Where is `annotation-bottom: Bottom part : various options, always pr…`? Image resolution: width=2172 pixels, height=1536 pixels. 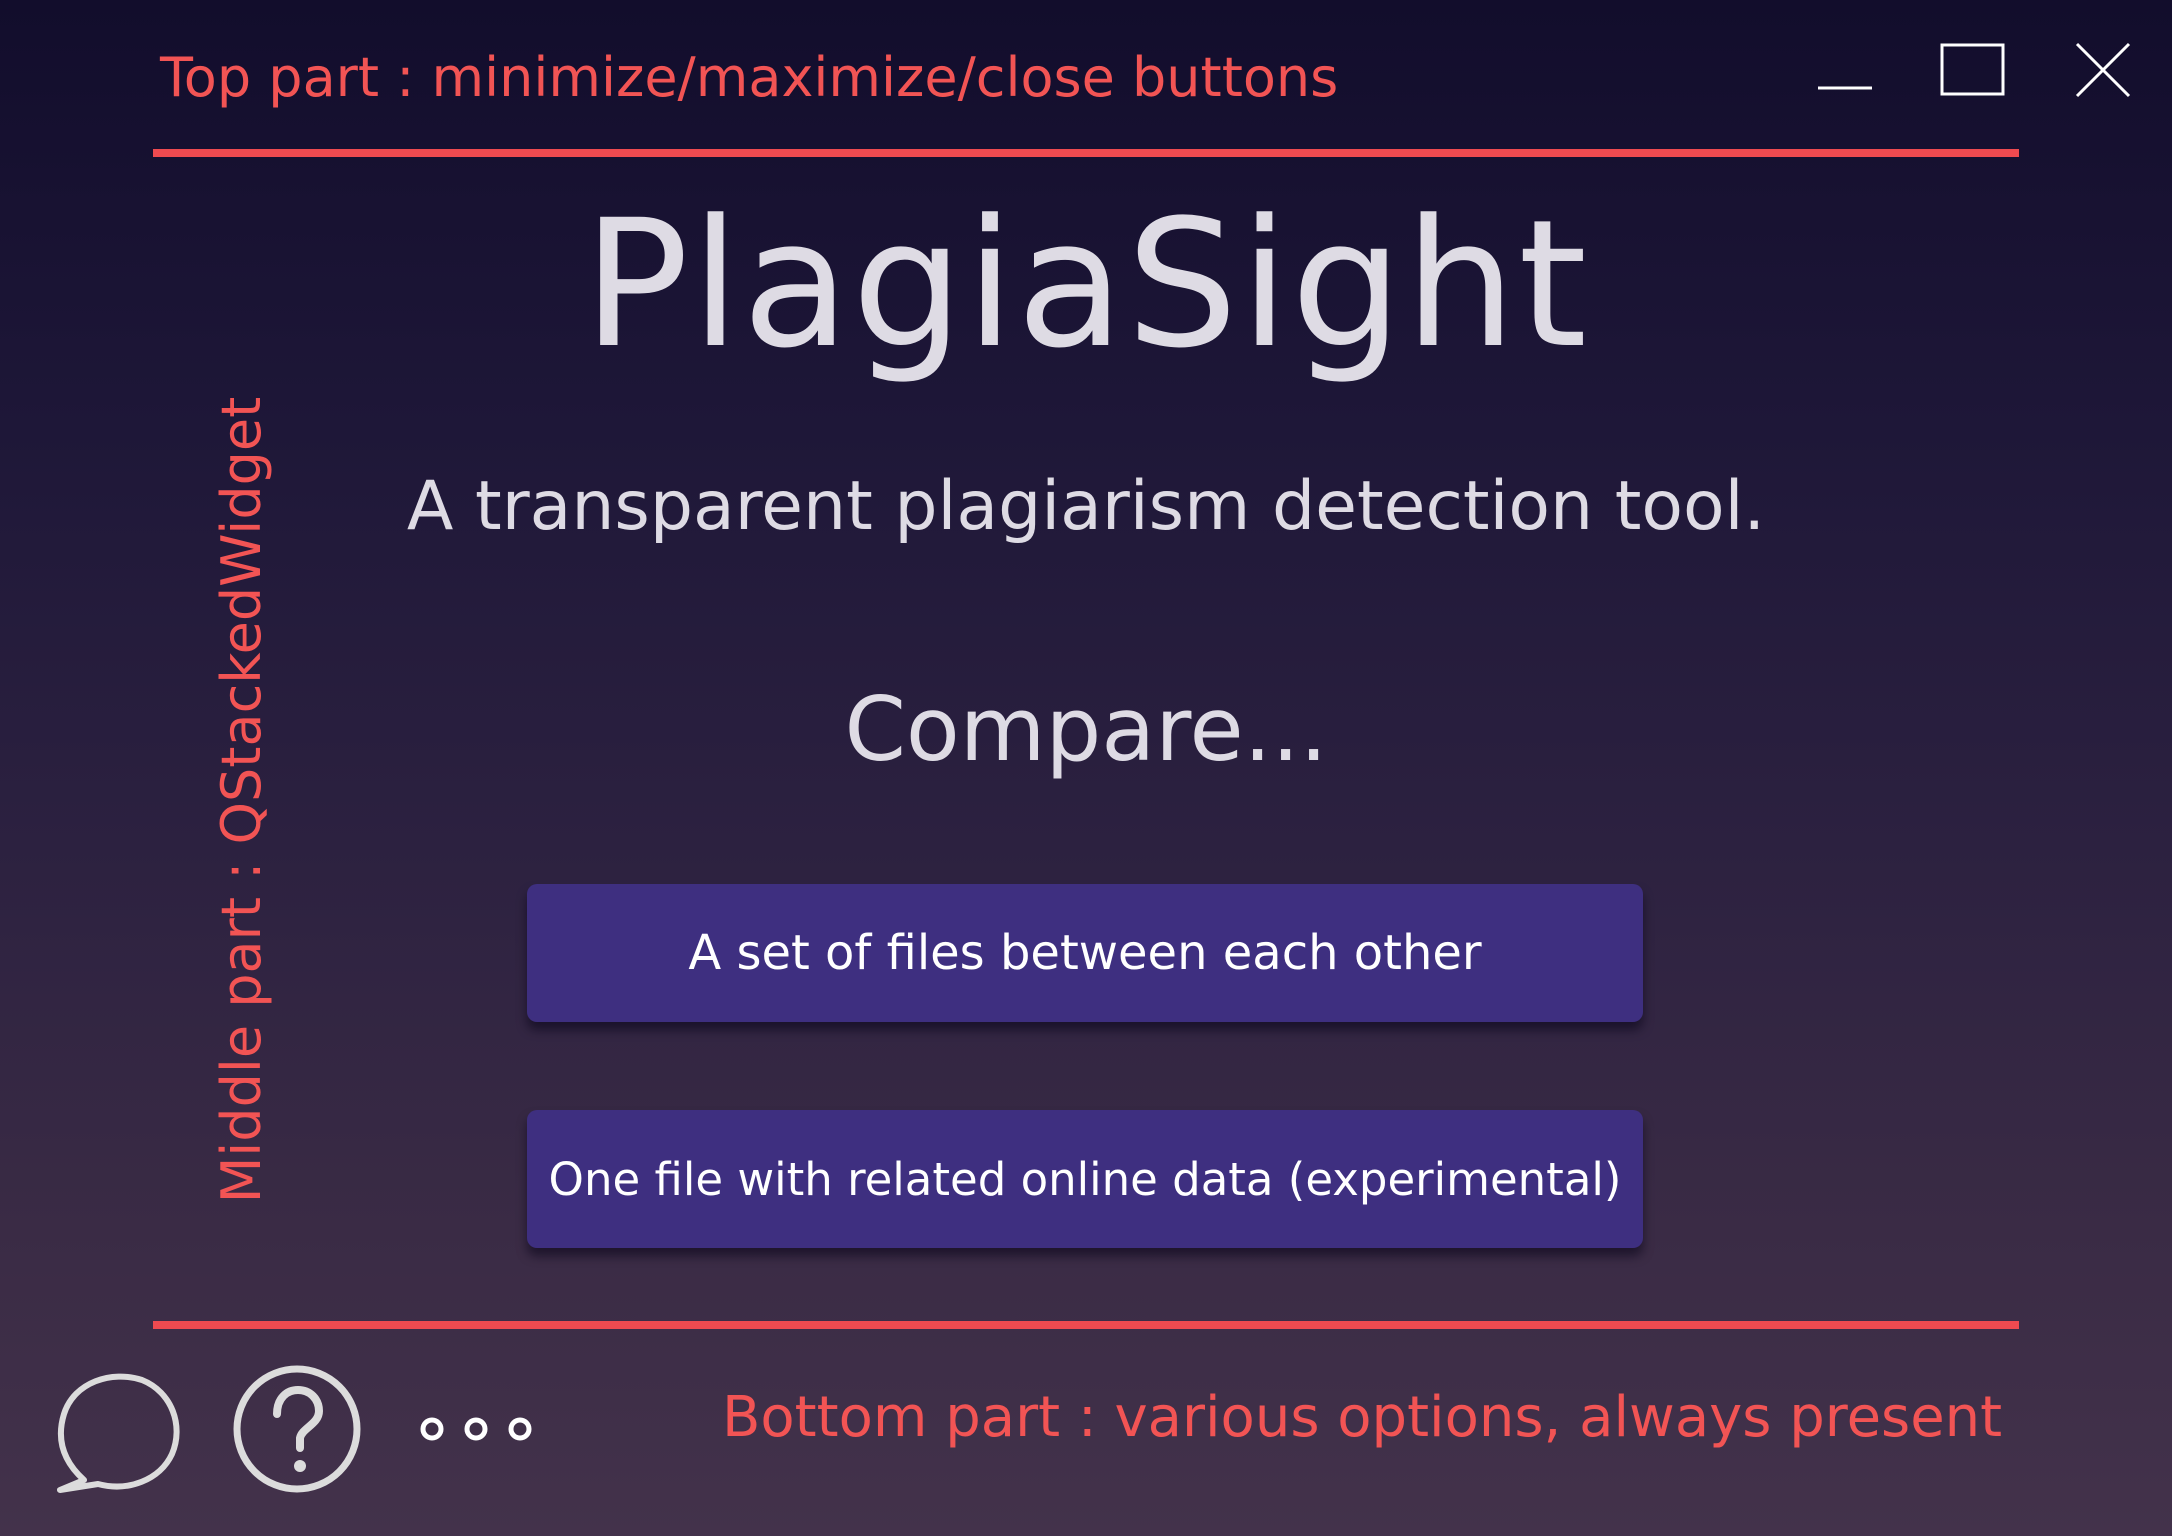 annotation-bottom: Bottom part : various options, always pr… is located at coordinates (1362, 1417).